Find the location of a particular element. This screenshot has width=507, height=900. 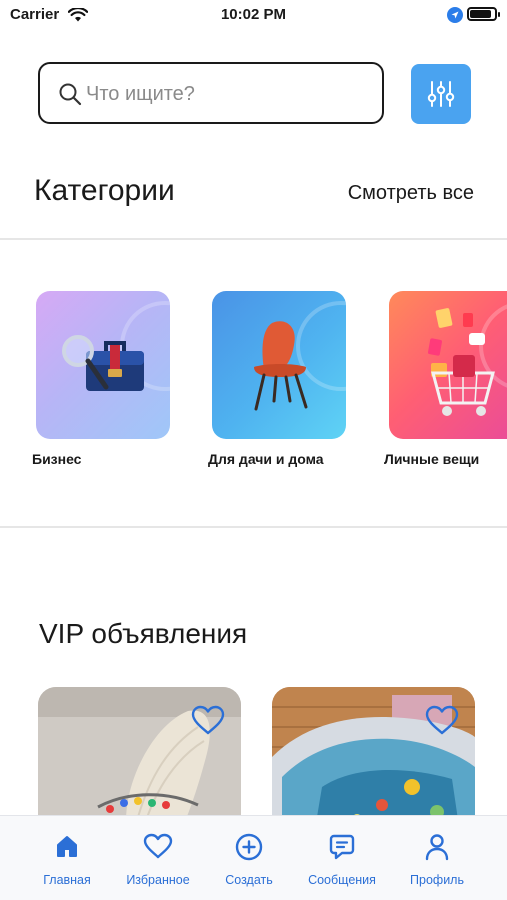

category-label-home: Для дачи и дома is located at coordinates (266, 459).